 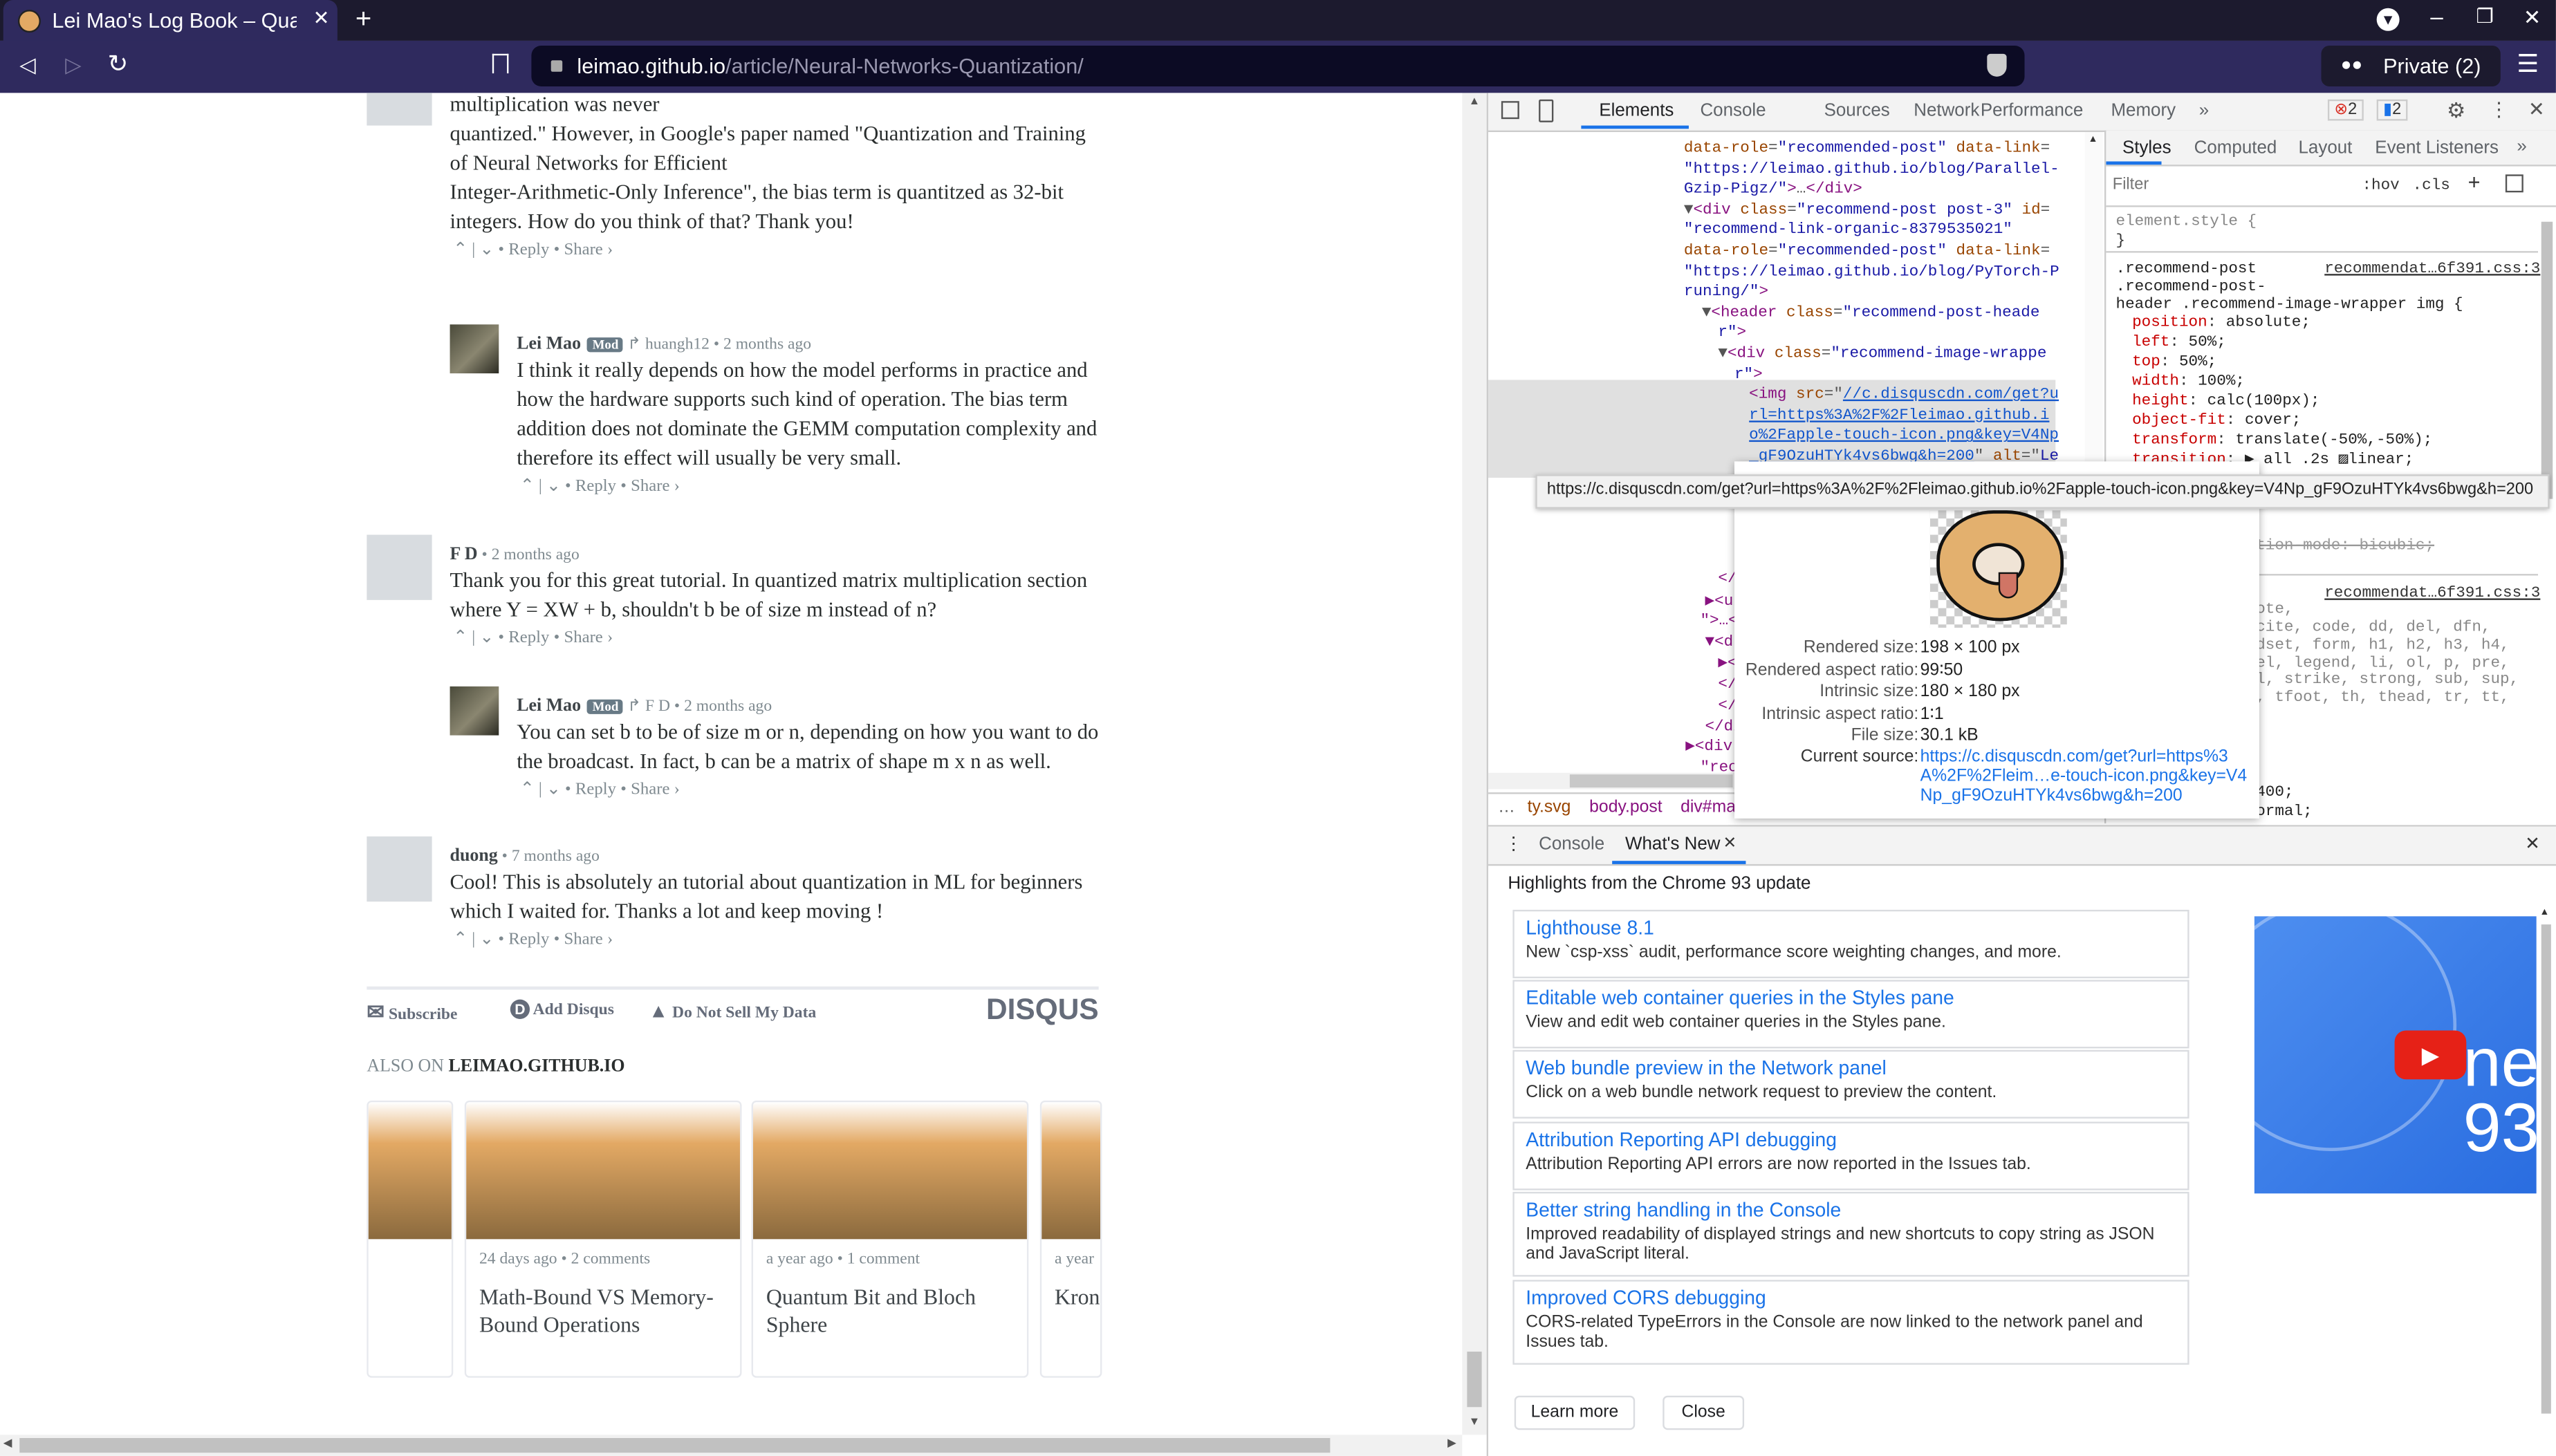 What do you see at coordinates (321, 17) in the screenshot?
I see `close-tab-icon: ✕` at bounding box center [321, 17].